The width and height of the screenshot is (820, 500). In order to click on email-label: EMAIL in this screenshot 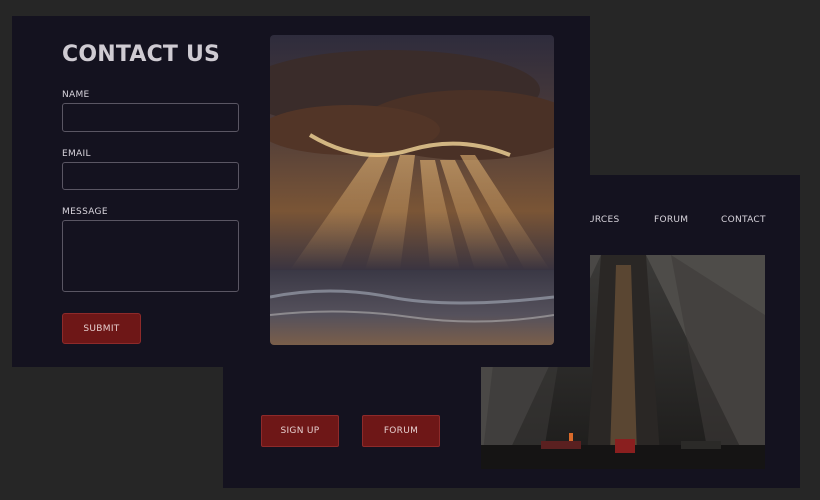, I will do `click(76, 154)`.